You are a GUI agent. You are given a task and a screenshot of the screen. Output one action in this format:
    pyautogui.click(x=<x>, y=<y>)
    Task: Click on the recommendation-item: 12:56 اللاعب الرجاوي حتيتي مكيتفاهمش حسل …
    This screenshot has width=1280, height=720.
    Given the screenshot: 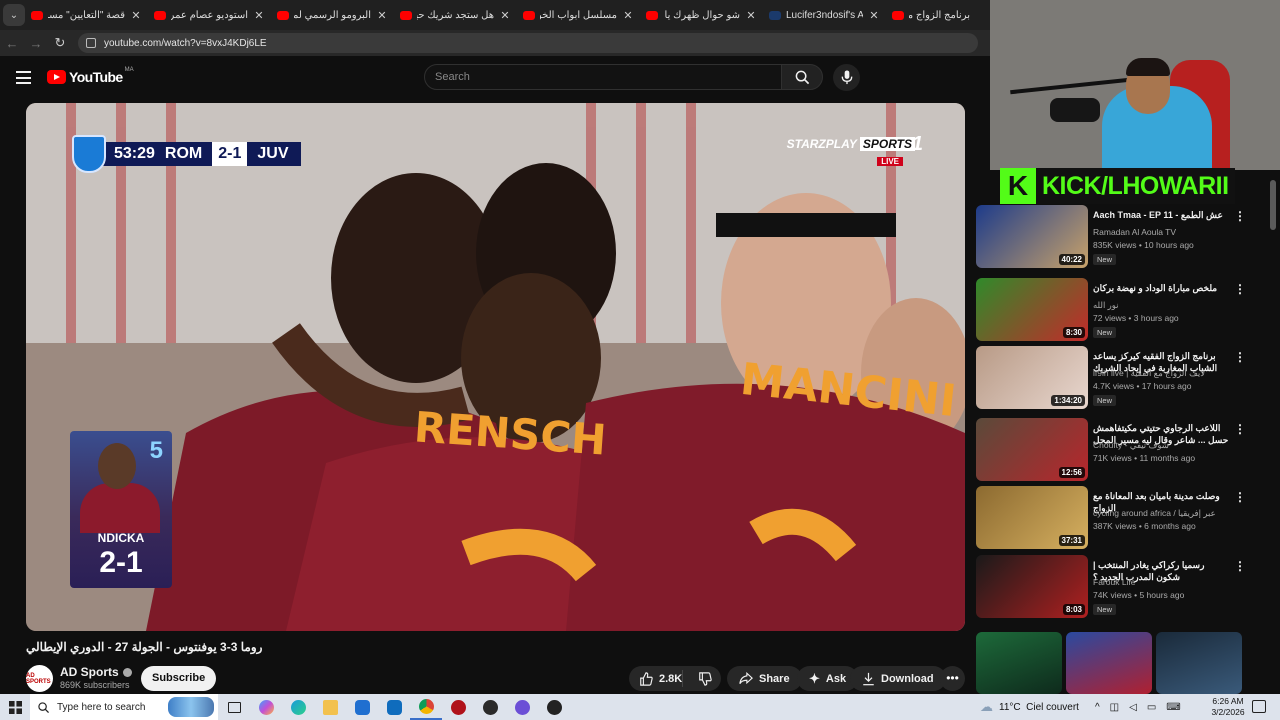 What is the action you would take?
    pyautogui.click(x=1111, y=450)
    